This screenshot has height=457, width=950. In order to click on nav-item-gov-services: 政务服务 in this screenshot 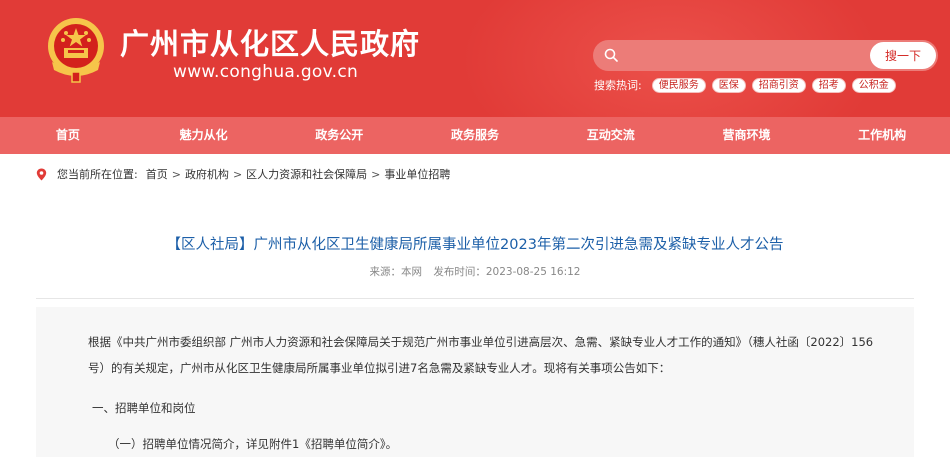, I will do `click(475, 135)`.